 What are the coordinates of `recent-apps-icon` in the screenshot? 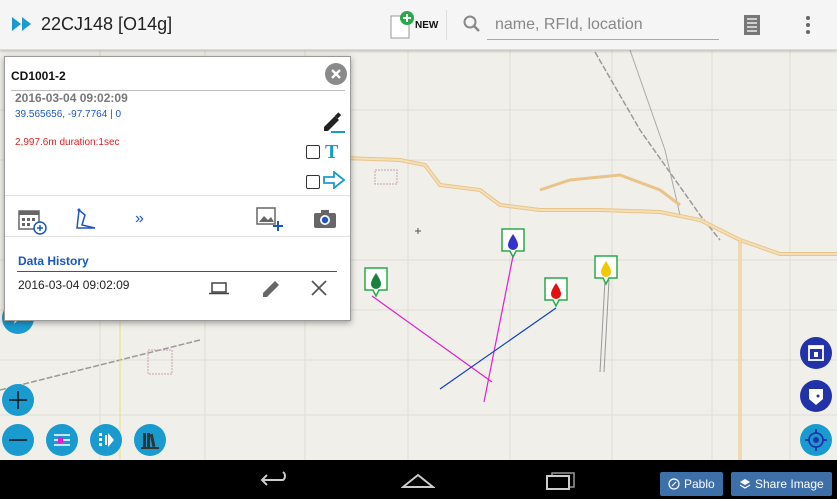 It's located at (560, 483).